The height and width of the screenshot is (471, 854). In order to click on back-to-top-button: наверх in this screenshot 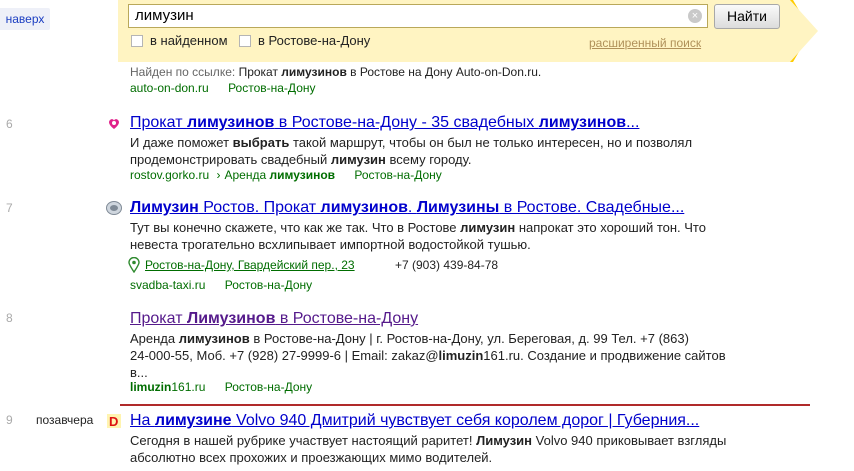, I will do `click(25, 19)`.